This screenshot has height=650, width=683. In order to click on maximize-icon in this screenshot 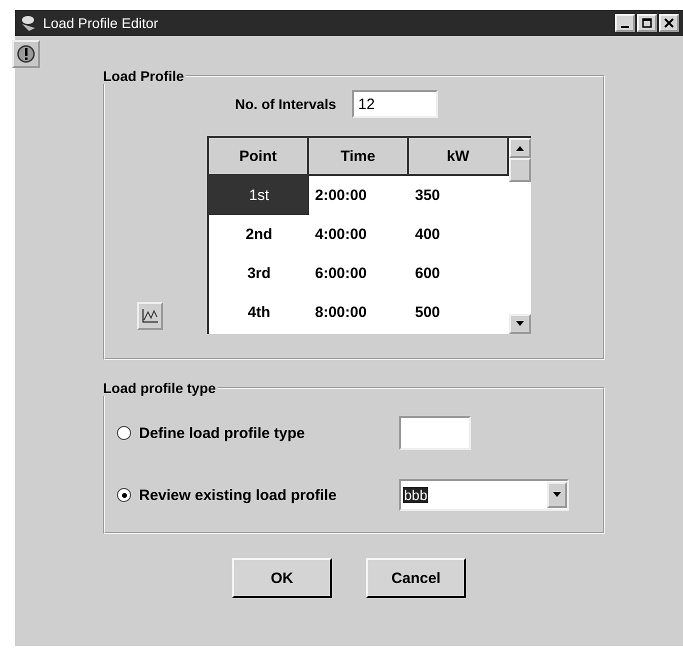, I will do `click(647, 23)`.